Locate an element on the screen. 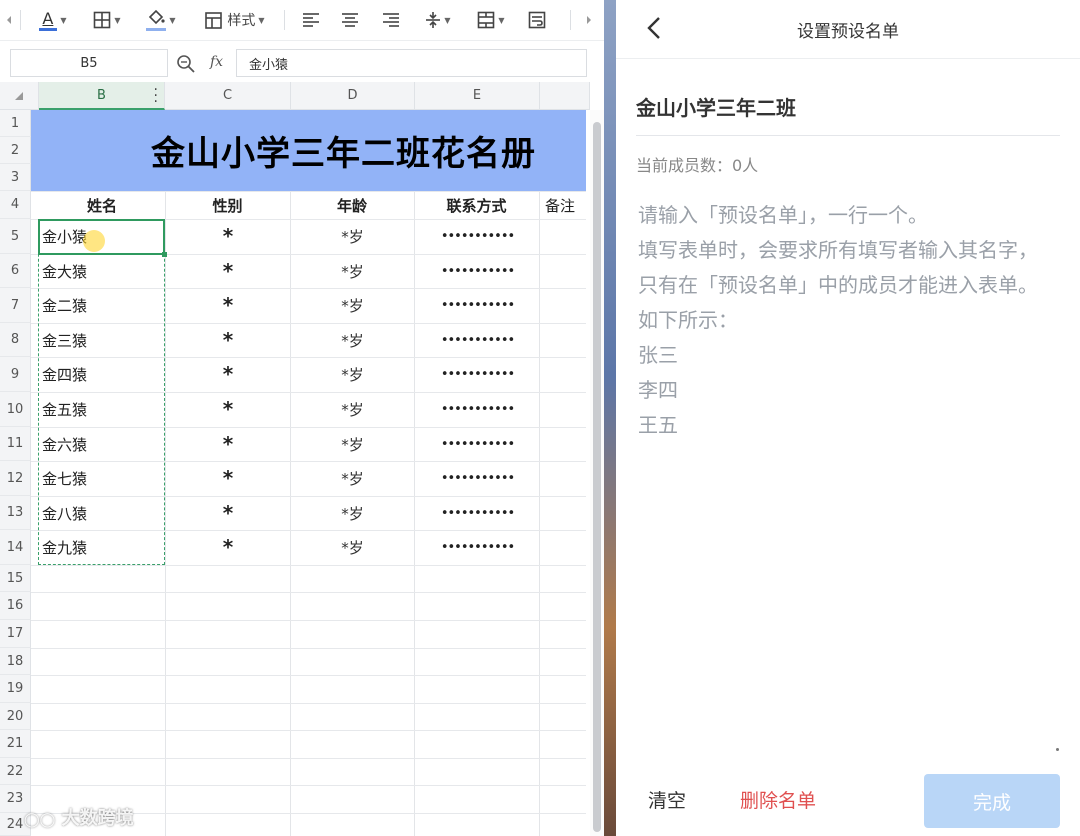 The width and height of the screenshot is (1080, 836). row-header: 4 is located at coordinates (15, 205).